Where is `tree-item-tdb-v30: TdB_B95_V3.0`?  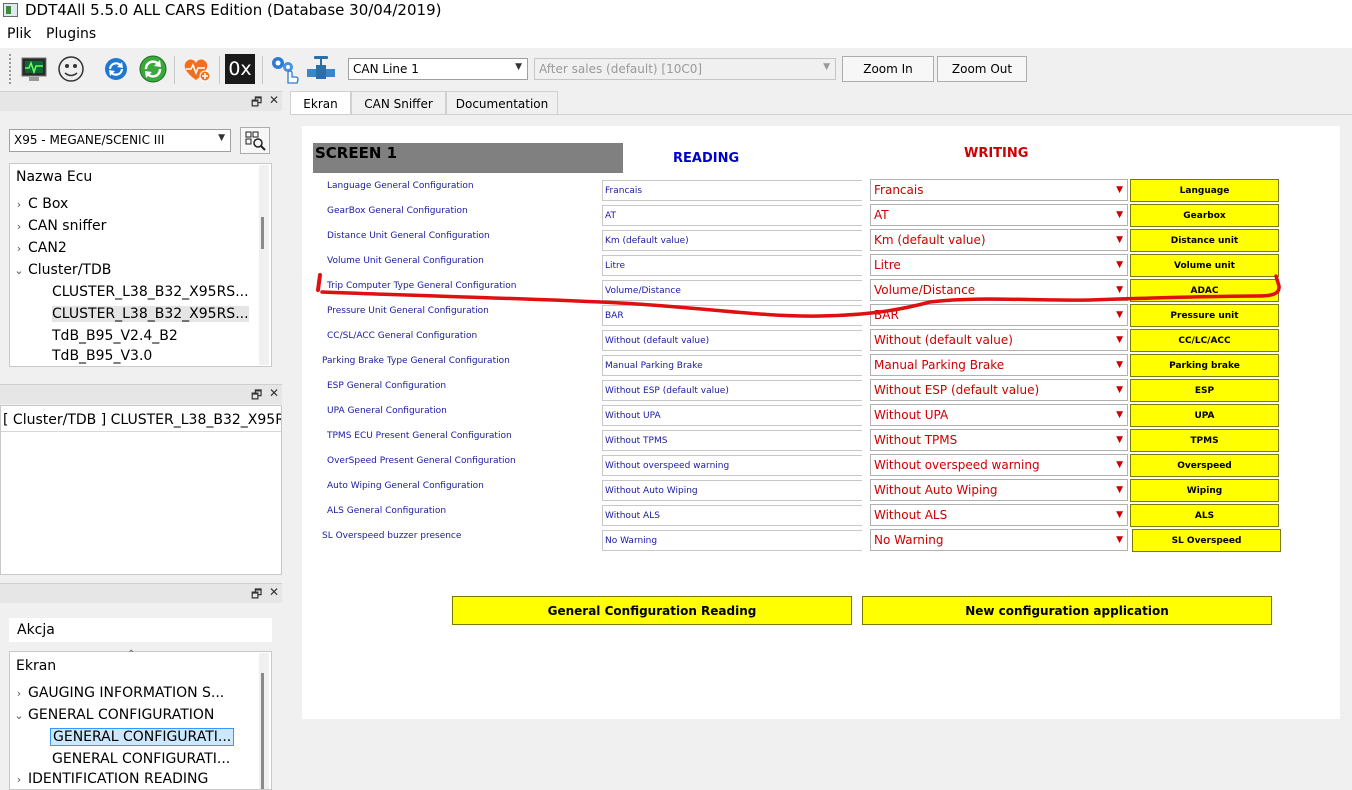 tree-item-tdb-v30: TdB_B95_V3.0 is located at coordinates (102, 356).